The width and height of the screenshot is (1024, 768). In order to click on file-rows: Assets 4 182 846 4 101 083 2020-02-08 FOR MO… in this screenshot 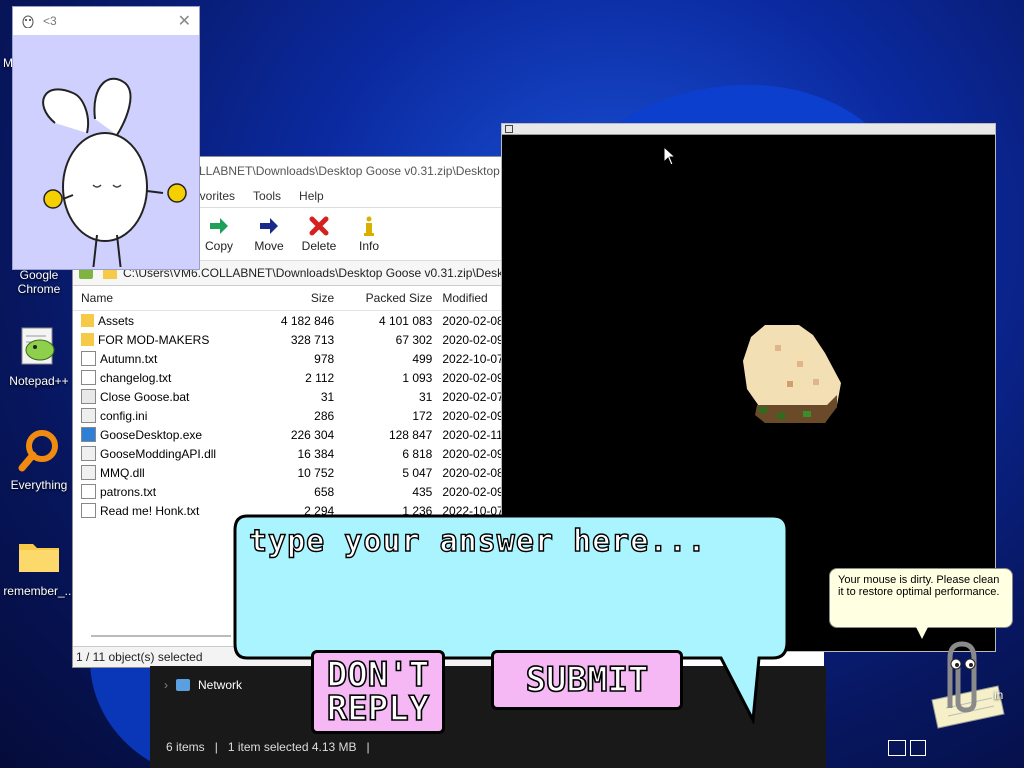, I will do `click(293, 415)`.